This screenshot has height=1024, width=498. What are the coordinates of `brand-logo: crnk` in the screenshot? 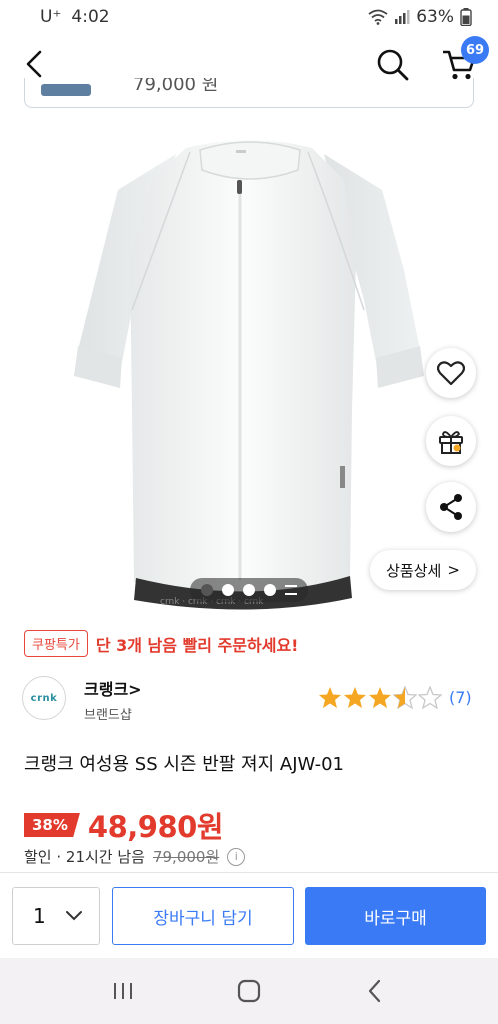 It's located at (44, 698).